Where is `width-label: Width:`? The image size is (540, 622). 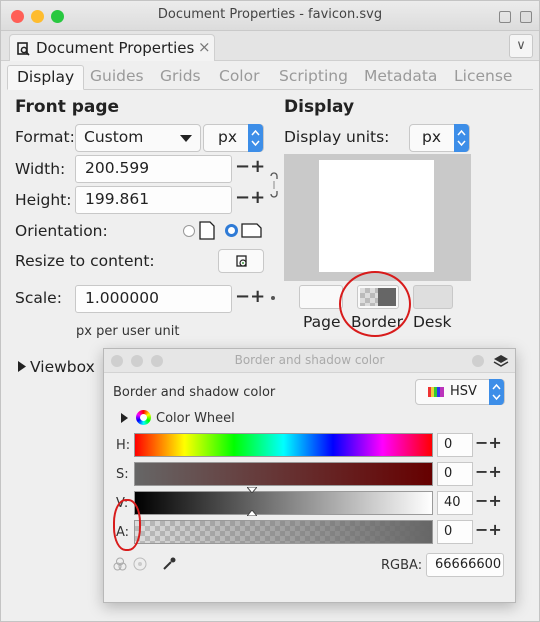 width-label: Width: is located at coordinates (40, 169).